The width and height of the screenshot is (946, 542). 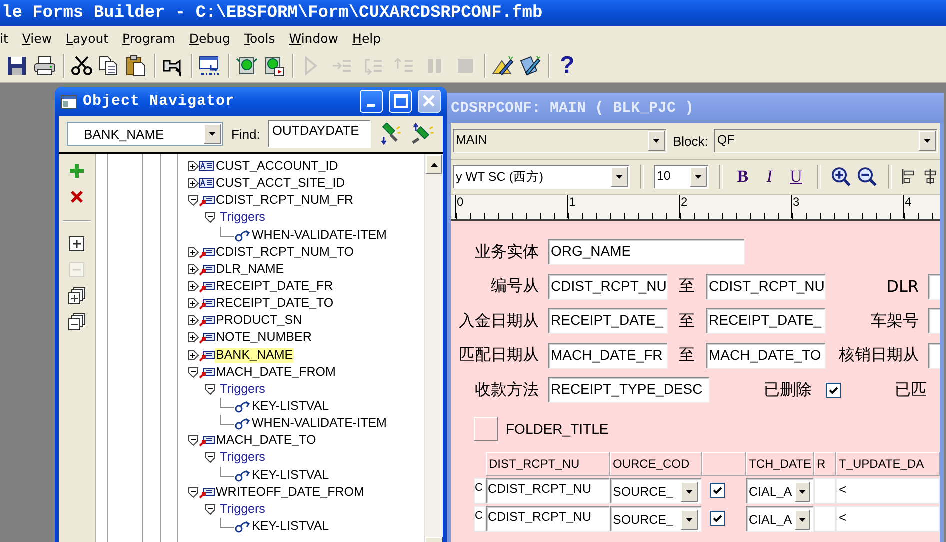 I want to click on flashlight-up-icon, so click(x=423, y=134).